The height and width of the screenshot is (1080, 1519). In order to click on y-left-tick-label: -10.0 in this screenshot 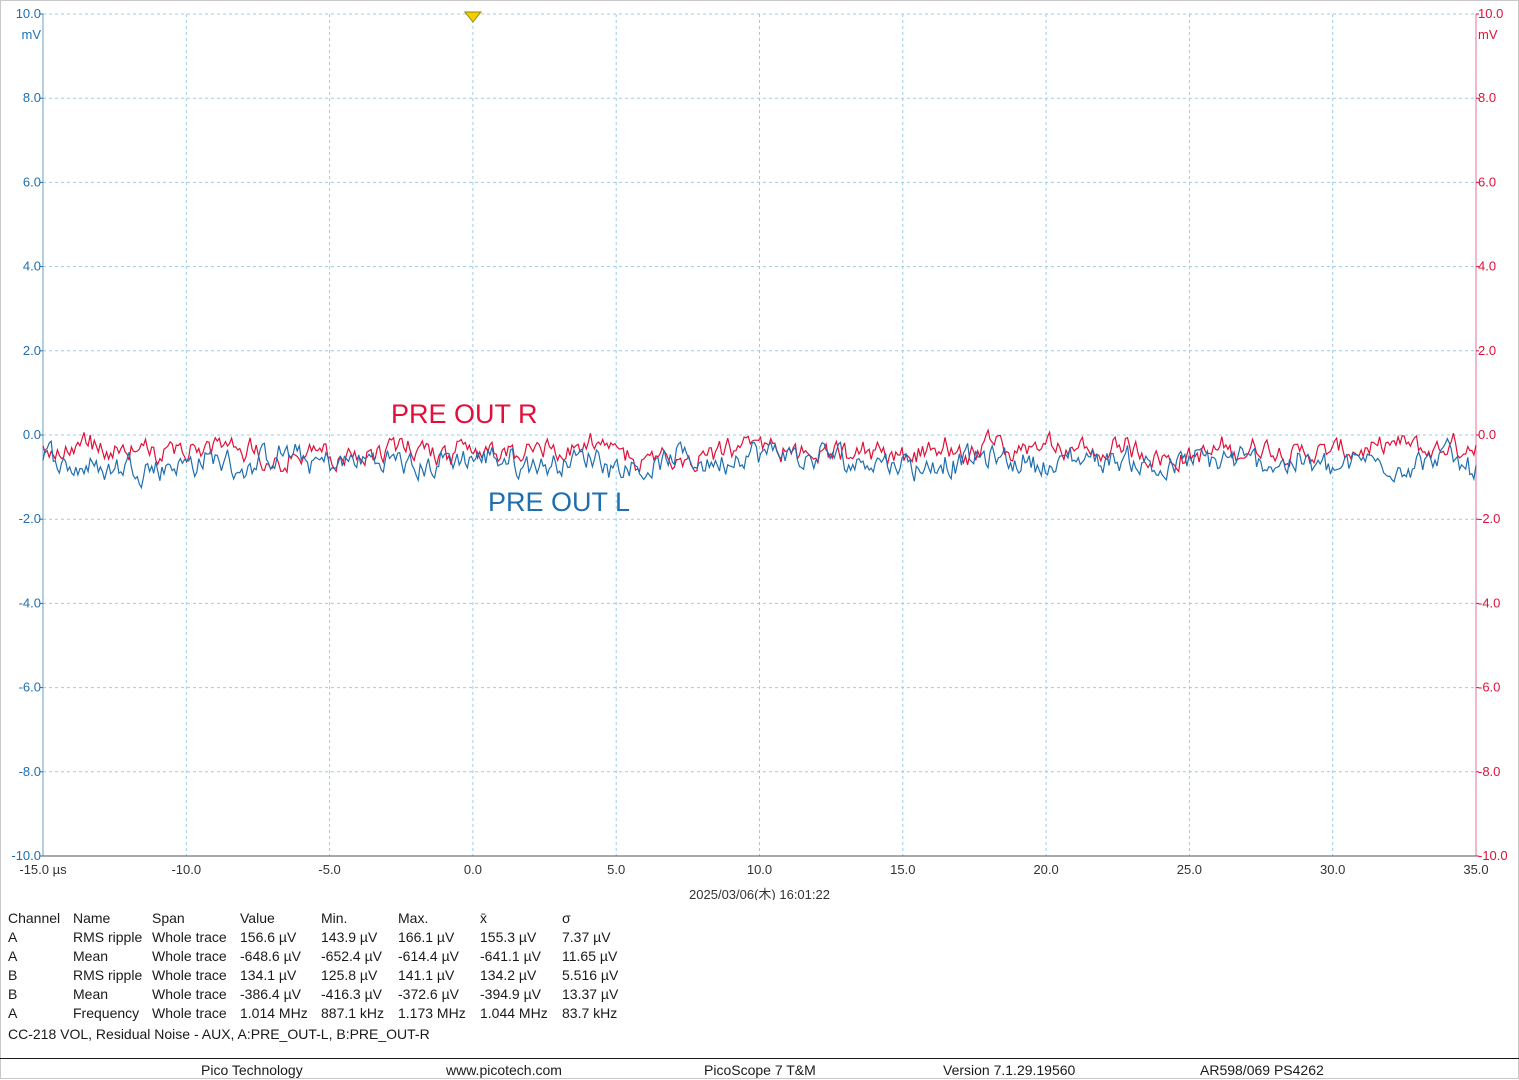, I will do `click(26, 855)`.